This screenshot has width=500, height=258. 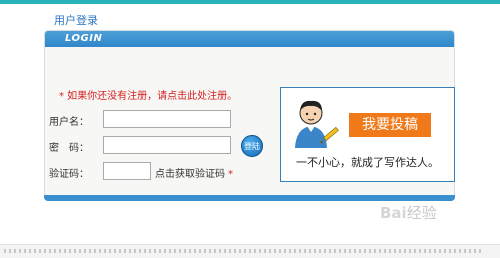 I want to click on captcha-refresh-link: 点击获取验证码 *, so click(x=194, y=172).